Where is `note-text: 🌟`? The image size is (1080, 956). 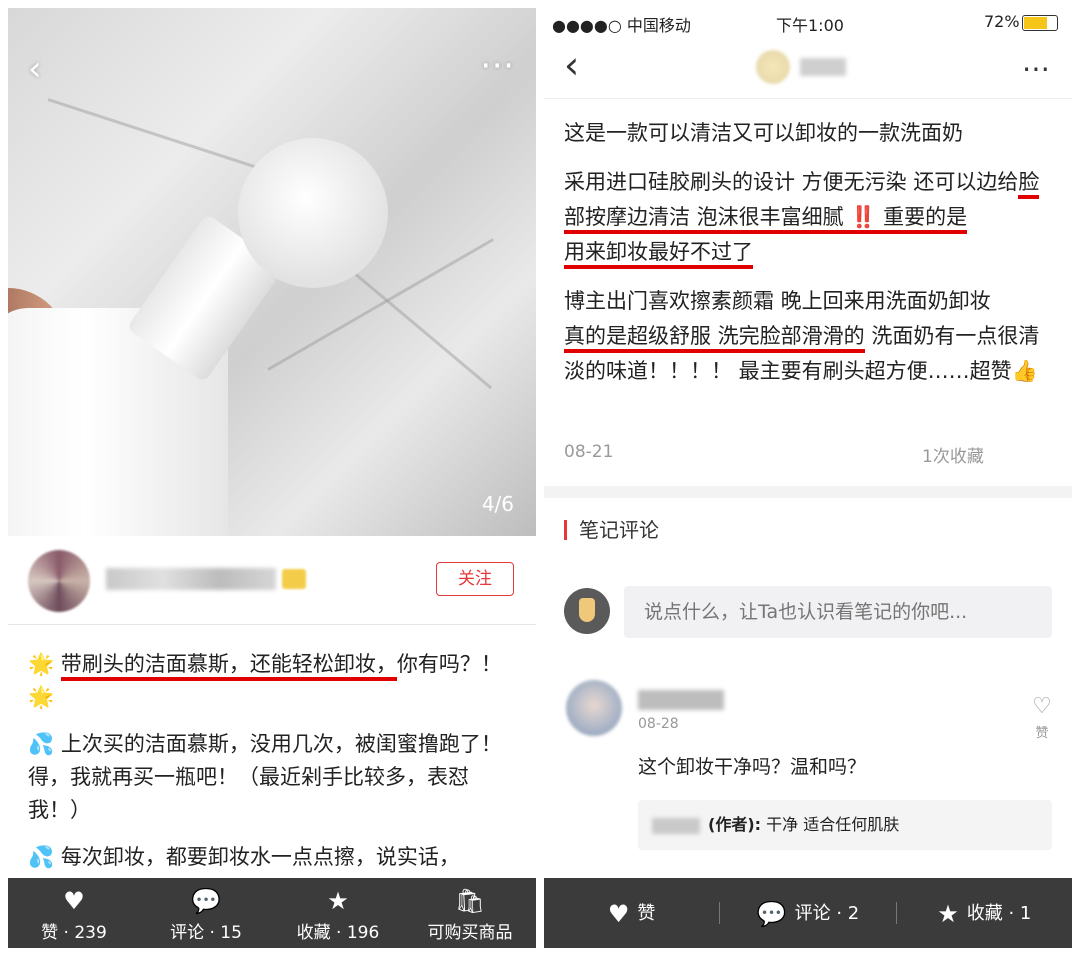 note-text: 🌟 is located at coordinates (44, 664).